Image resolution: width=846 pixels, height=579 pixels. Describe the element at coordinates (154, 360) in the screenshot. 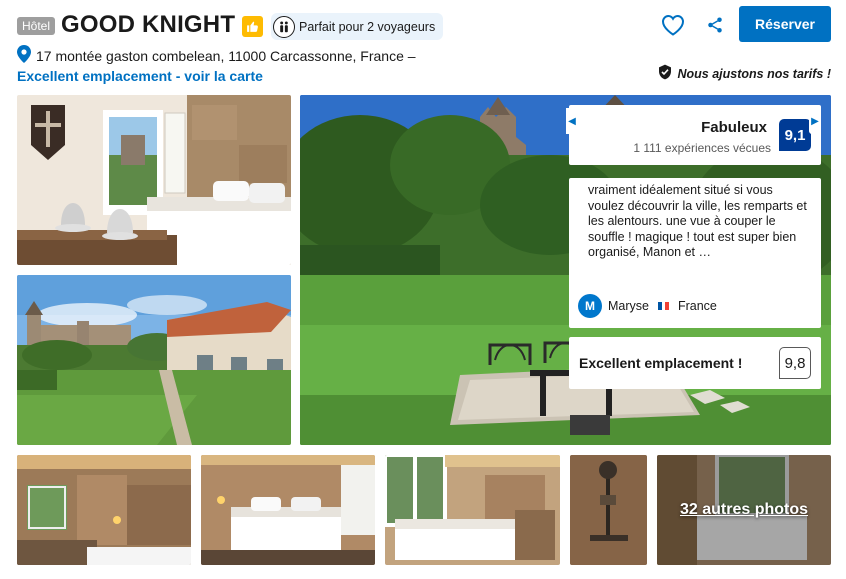

I see `photo-garden-ramparts` at that location.